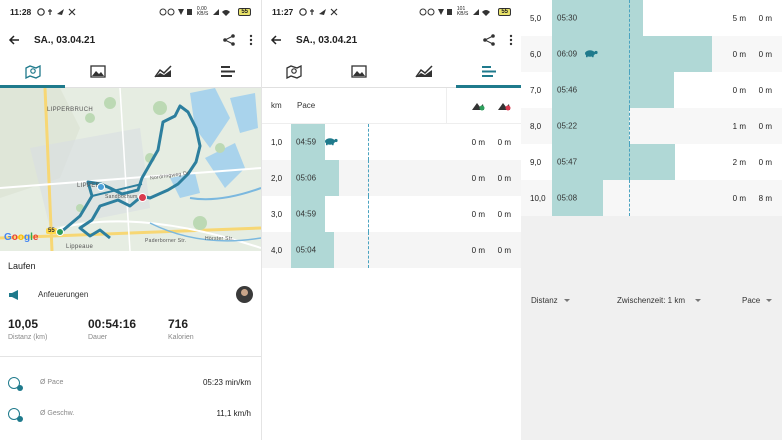 The image size is (782, 440). I want to click on pace-value: 04:59, so click(306, 142).